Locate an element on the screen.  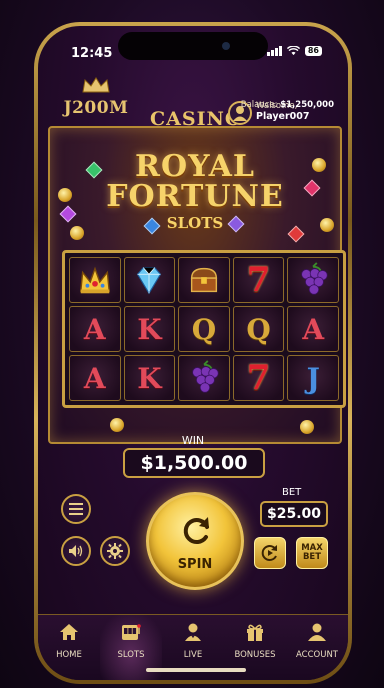
status-icons: 86 is located at coordinates (294, 51).